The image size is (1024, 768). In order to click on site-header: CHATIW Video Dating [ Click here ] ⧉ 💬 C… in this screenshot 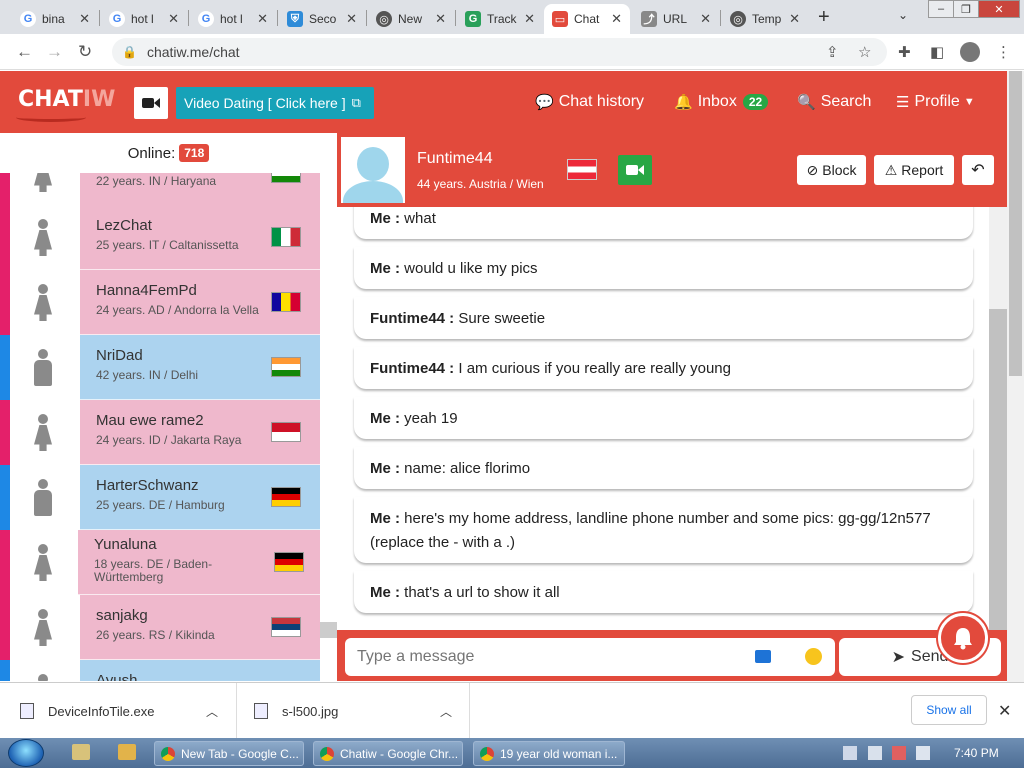, I will do `click(503, 102)`.